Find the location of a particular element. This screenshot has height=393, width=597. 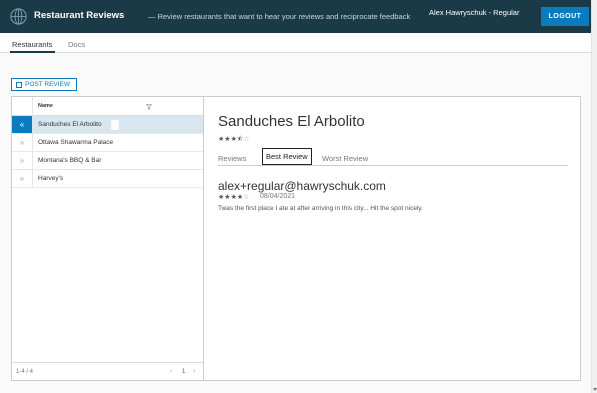

restaurant-title: Sanduches El Arbolito is located at coordinates (291, 121).